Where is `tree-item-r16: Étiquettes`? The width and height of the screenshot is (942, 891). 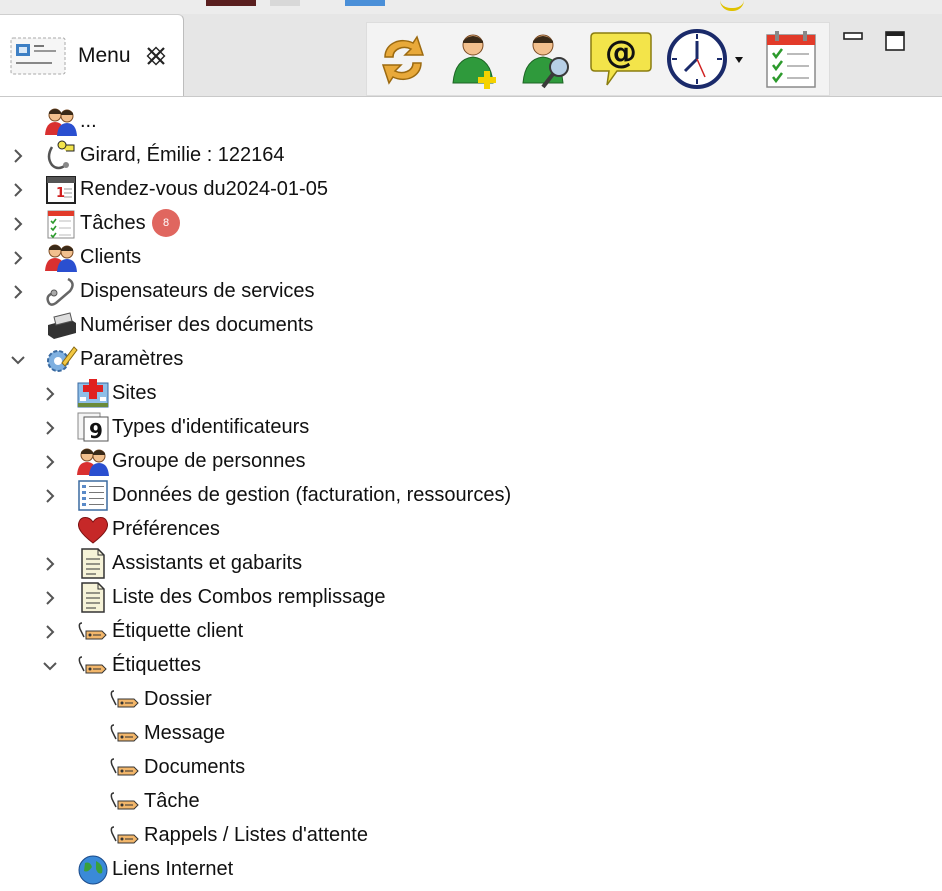 tree-item-r16: Étiquettes is located at coordinates (471, 665).